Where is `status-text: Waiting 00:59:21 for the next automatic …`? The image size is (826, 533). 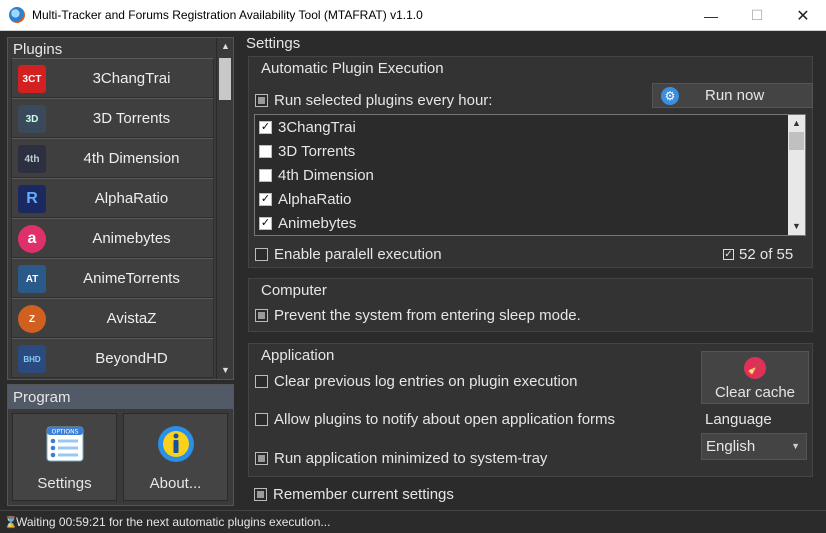
status-text: Waiting 00:59:21 for the next automatic … is located at coordinates (173, 522).